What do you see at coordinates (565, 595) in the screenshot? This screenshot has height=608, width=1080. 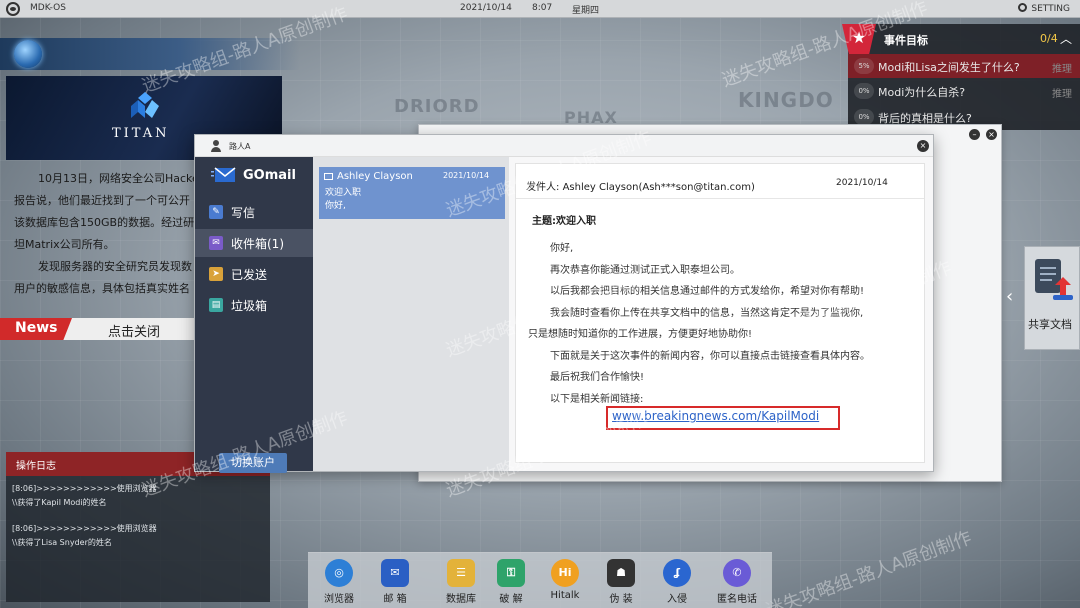 I see `dock-label: Hitalk` at bounding box center [565, 595].